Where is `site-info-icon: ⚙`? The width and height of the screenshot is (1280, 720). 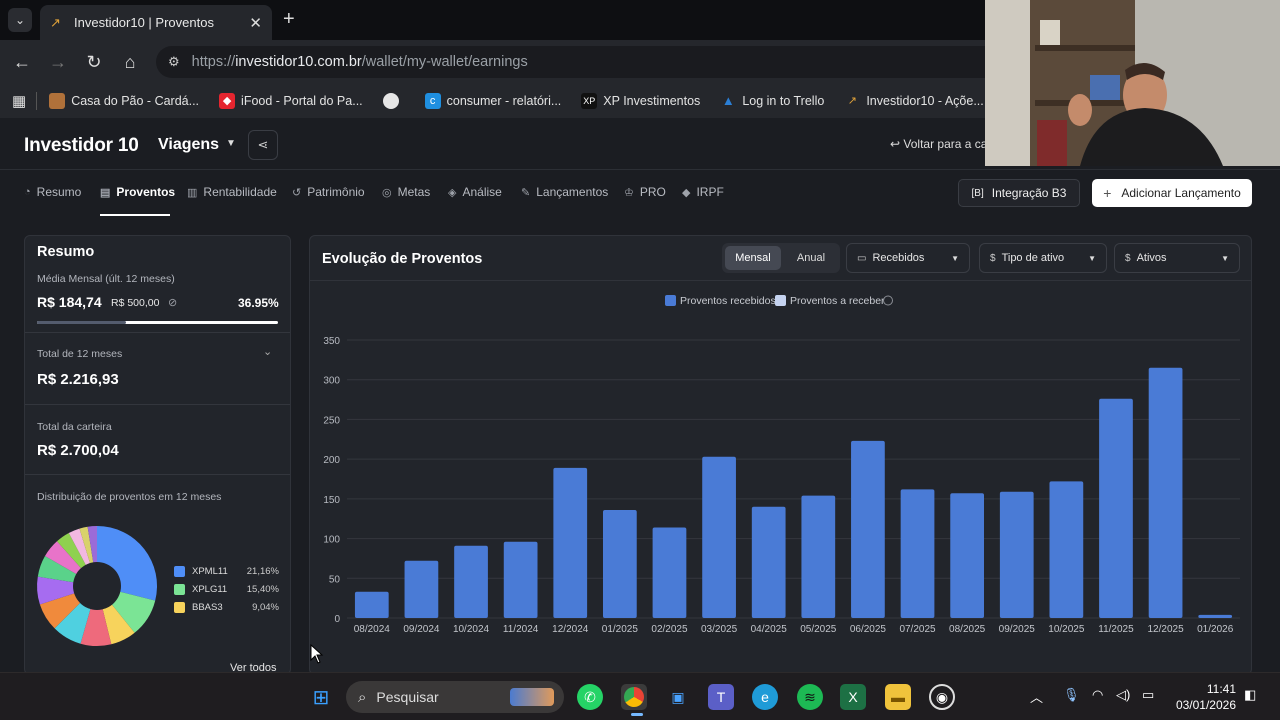
site-info-icon: ⚙ is located at coordinates (174, 62).